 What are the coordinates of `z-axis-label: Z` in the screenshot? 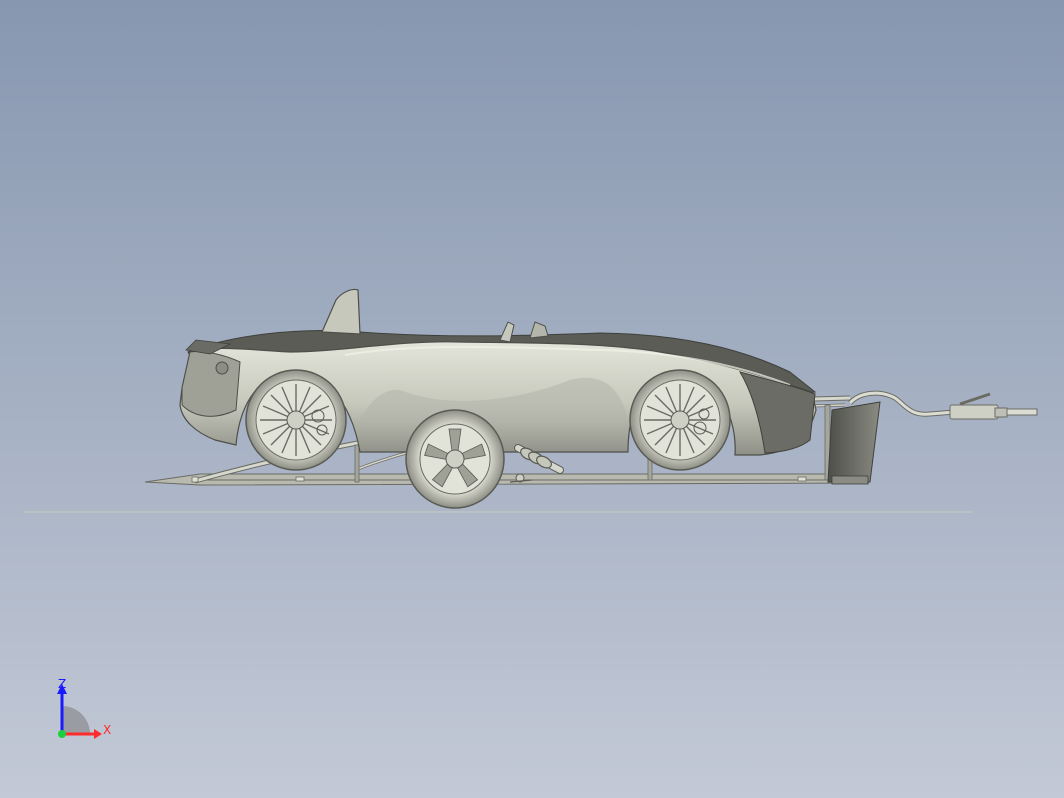 It's located at (62, 684).